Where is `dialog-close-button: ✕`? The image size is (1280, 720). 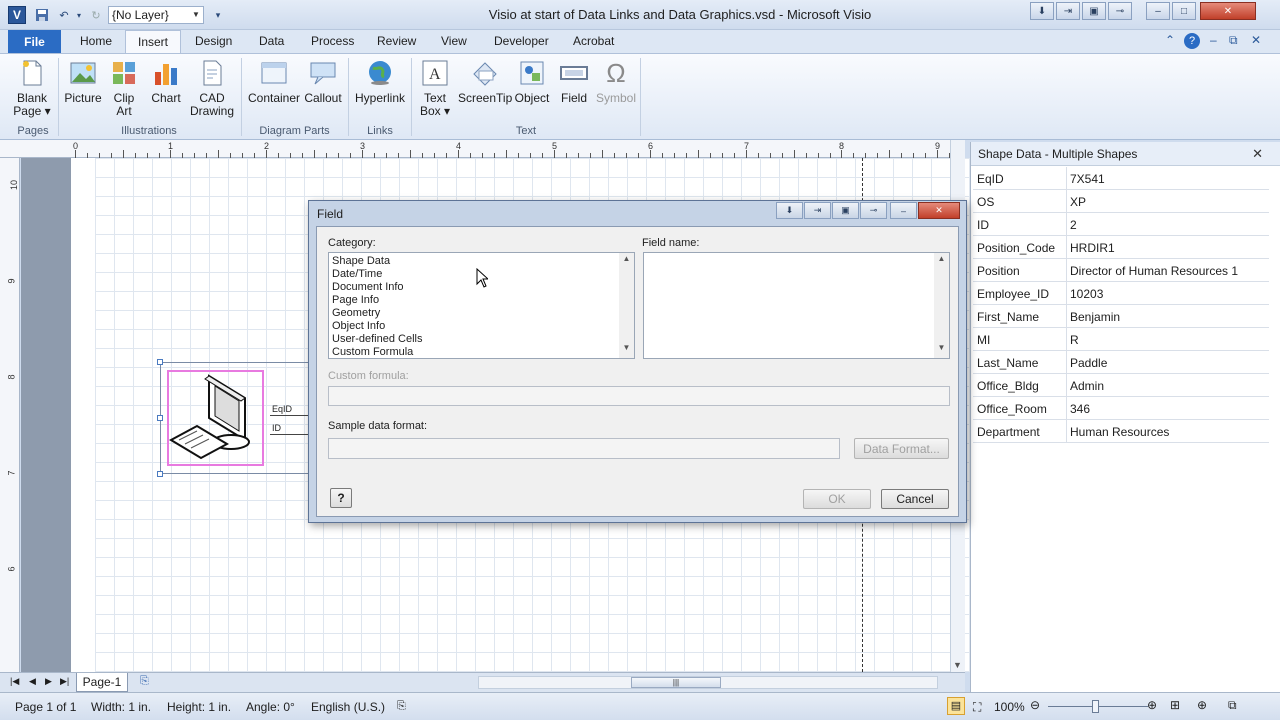 dialog-close-button: ✕ is located at coordinates (939, 210).